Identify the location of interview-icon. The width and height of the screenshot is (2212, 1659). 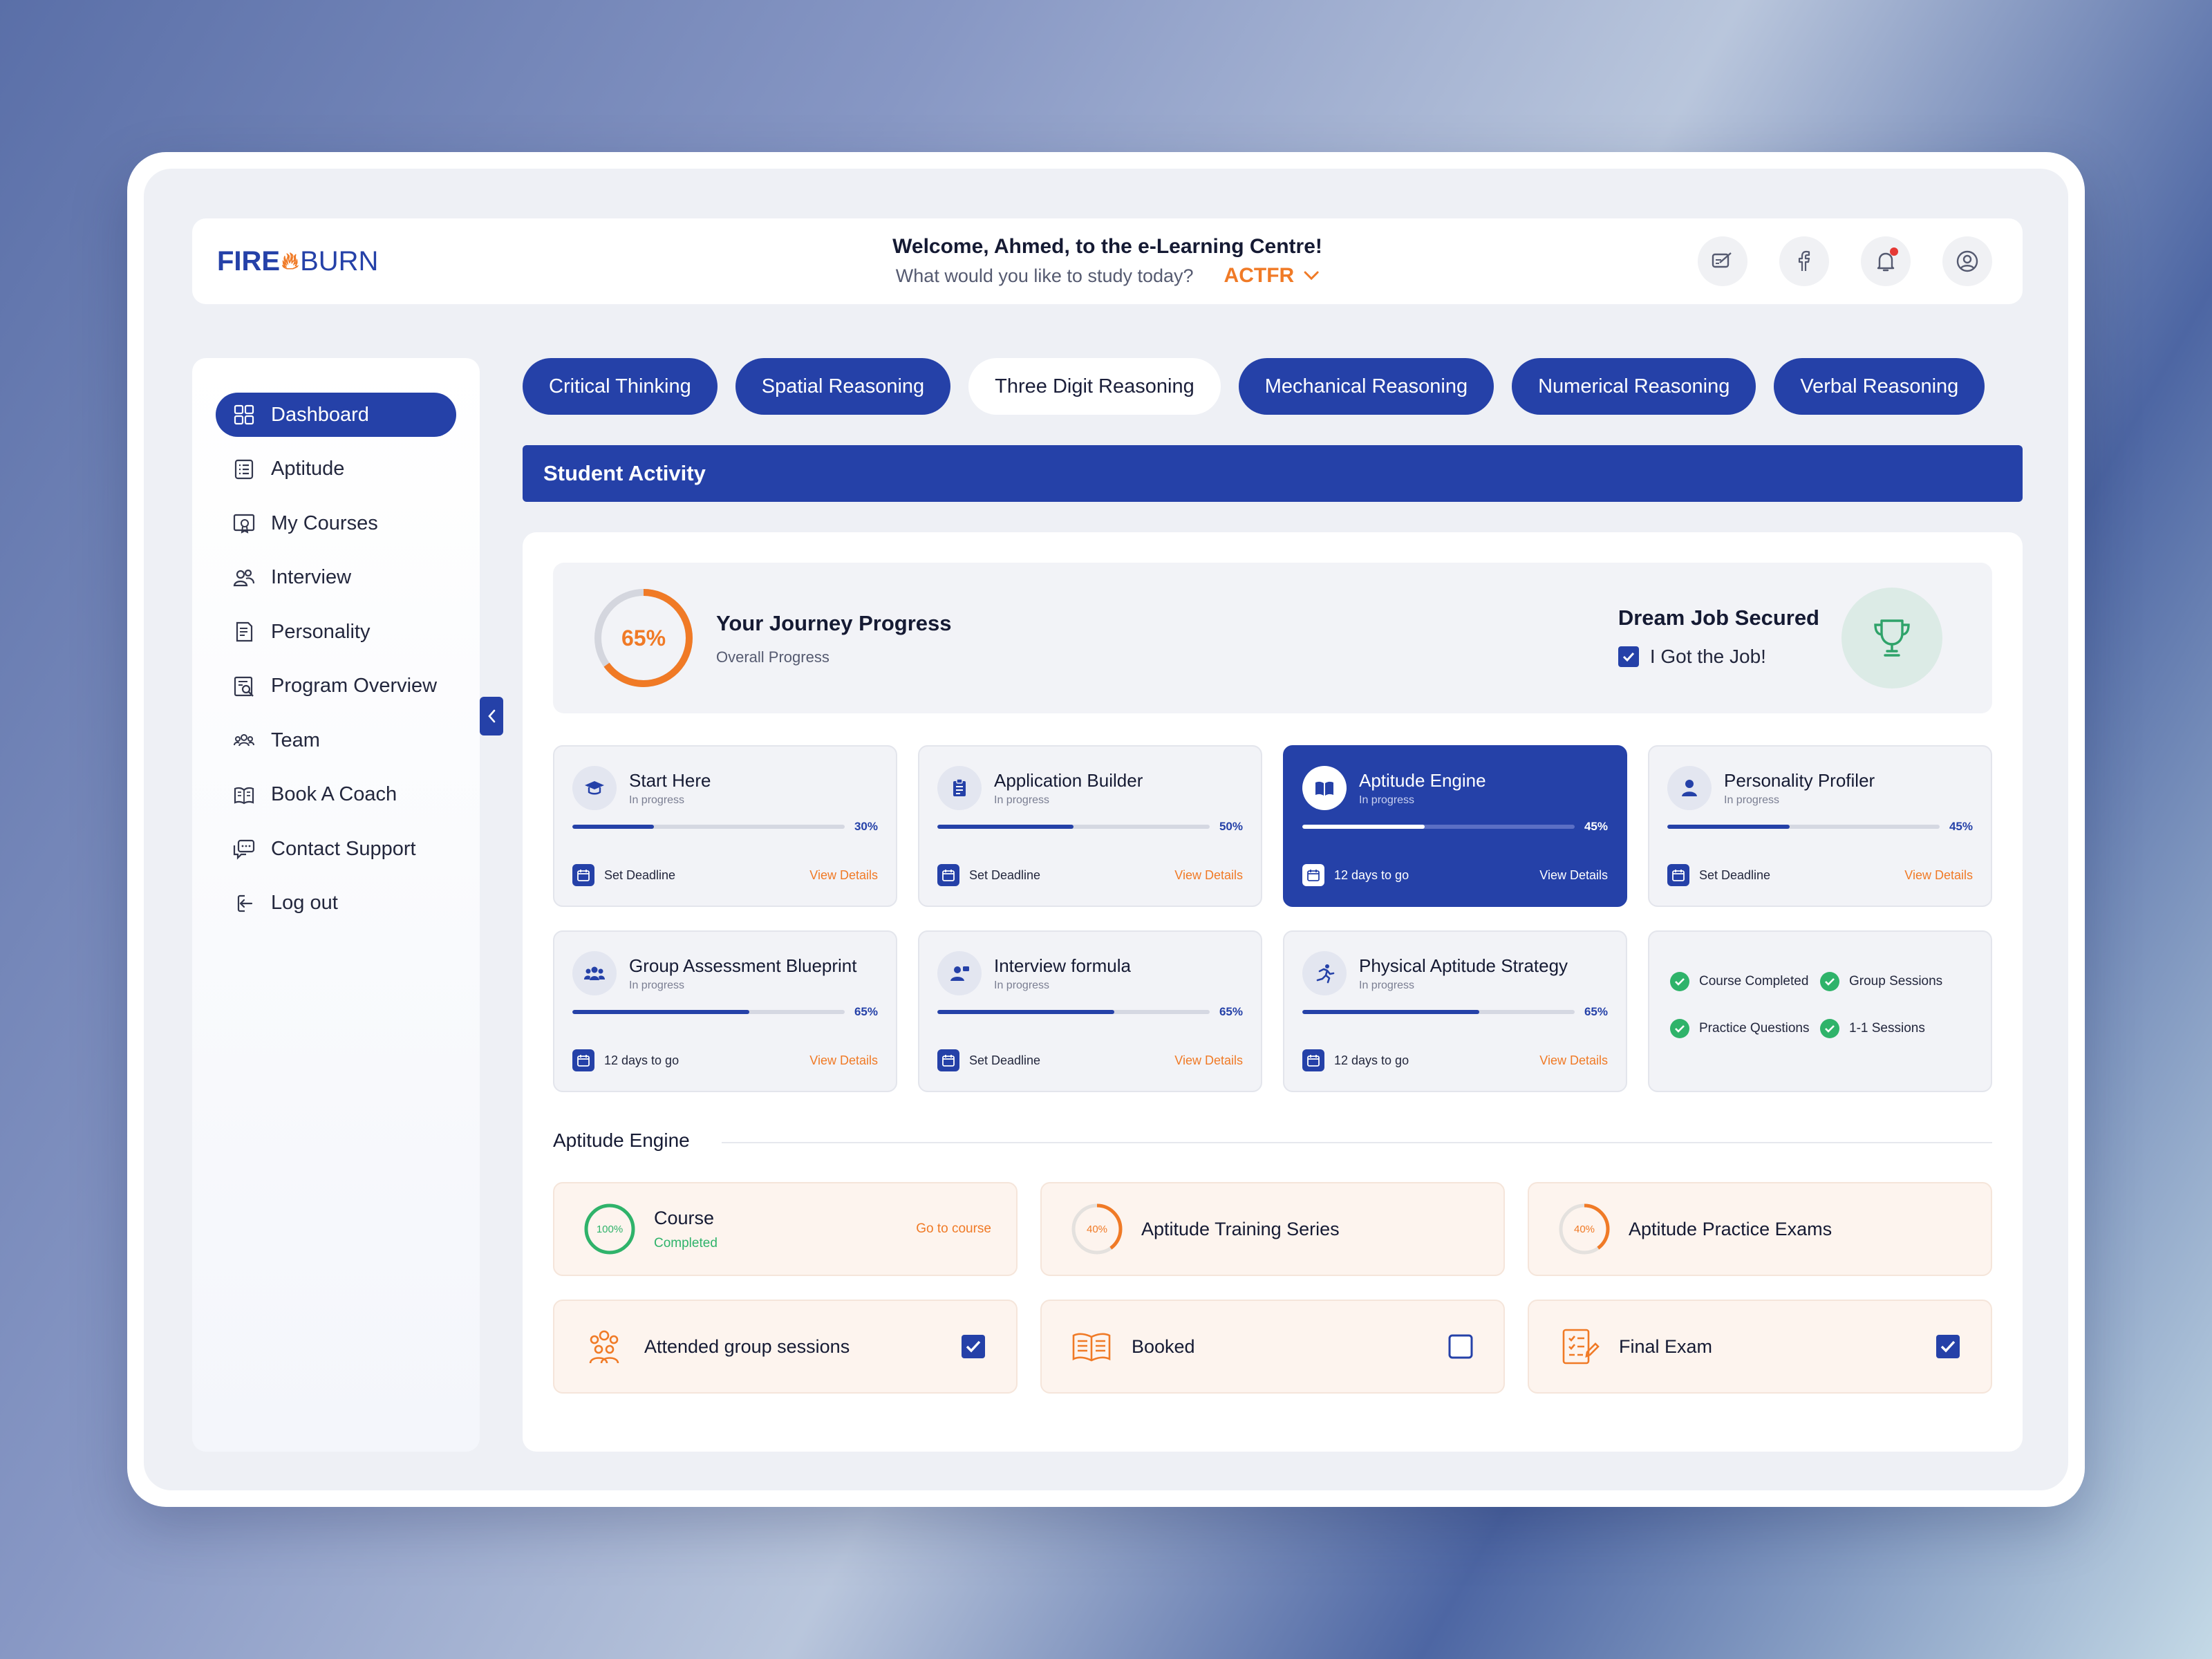
(960, 974).